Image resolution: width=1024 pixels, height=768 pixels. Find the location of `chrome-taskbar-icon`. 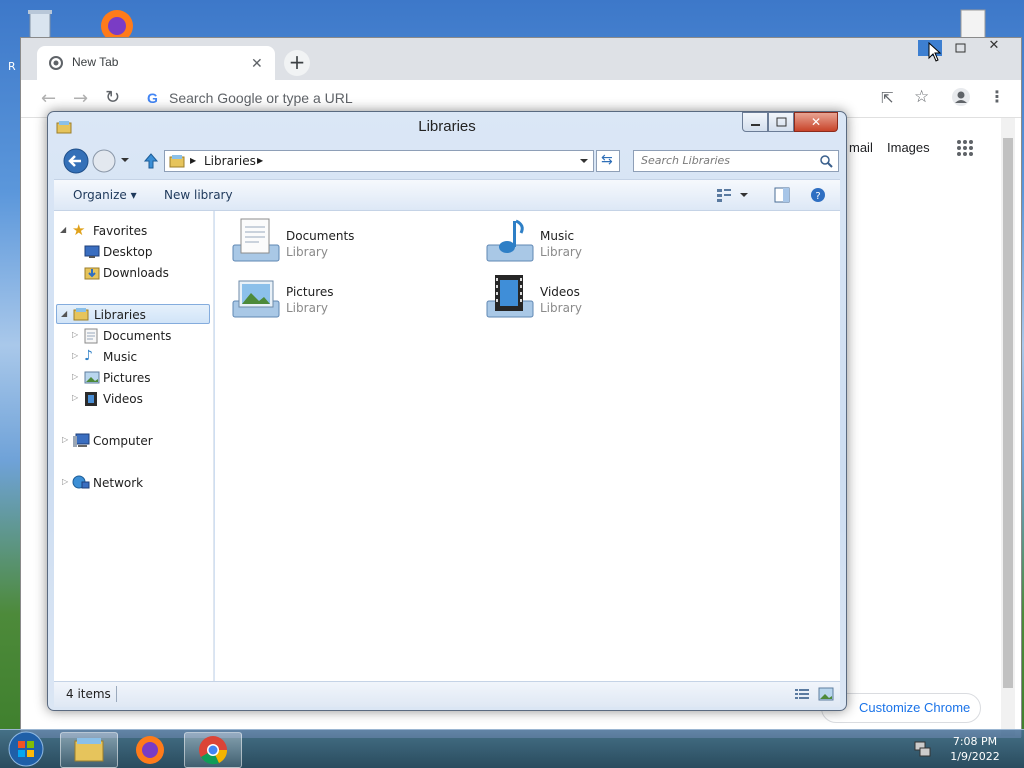

chrome-taskbar-icon is located at coordinates (213, 750).